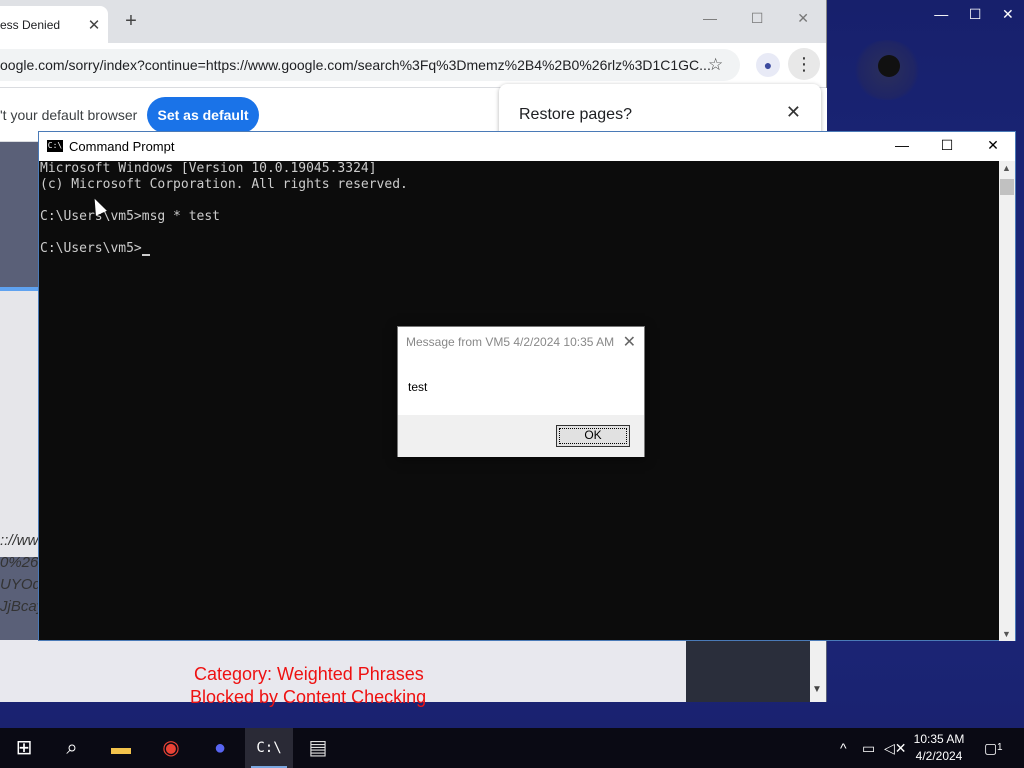  I want to click on ok-button: OK, so click(593, 436).